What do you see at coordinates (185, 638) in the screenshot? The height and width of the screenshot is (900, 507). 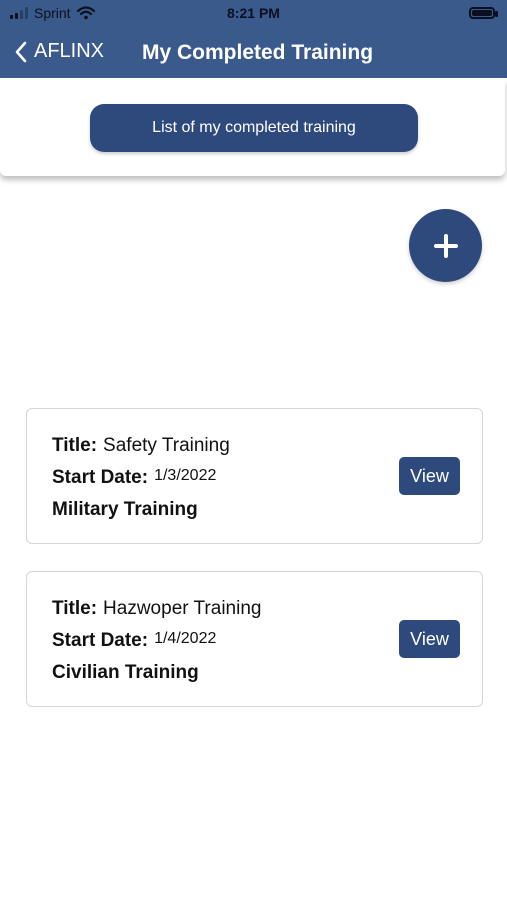 I see `training-start-date: 1/4/2022` at bounding box center [185, 638].